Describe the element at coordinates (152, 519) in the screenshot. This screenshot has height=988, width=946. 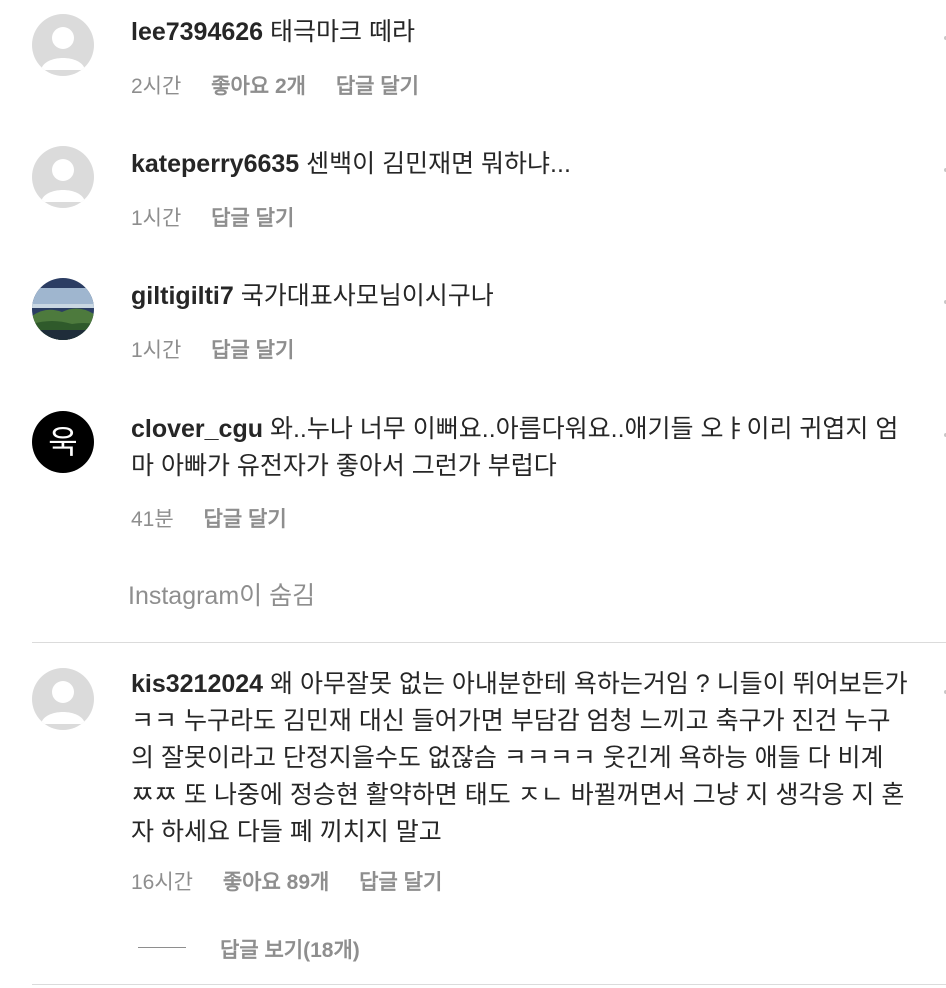
I see `timestamp: 41분` at that location.